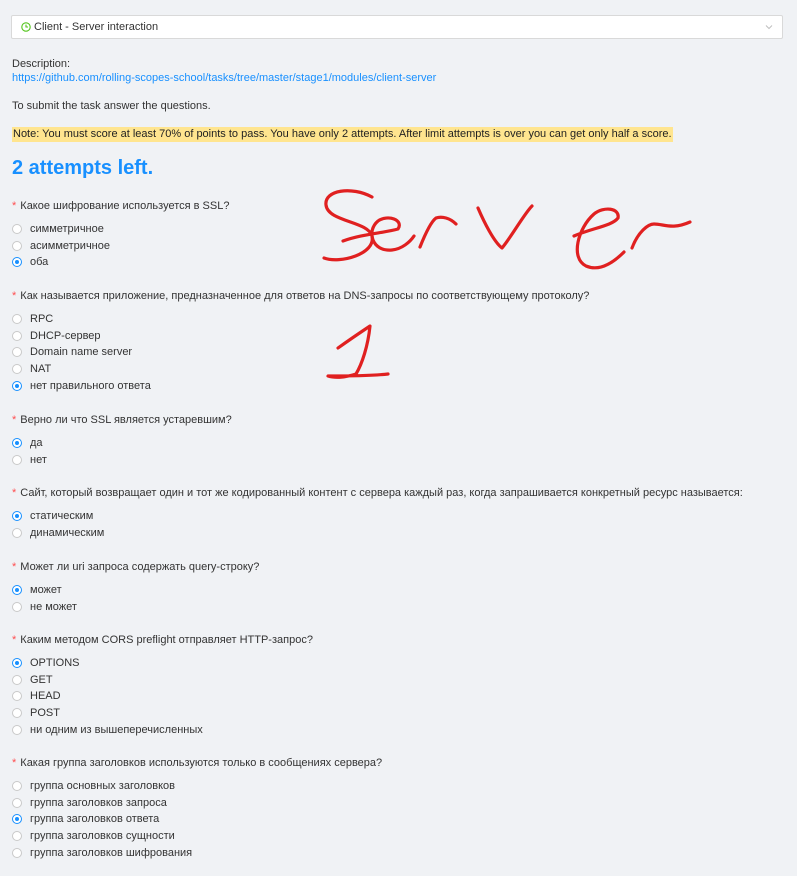 The width and height of the screenshot is (797, 876). What do you see at coordinates (397, 680) in the screenshot?
I see `answer-option: GET` at bounding box center [397, 680].